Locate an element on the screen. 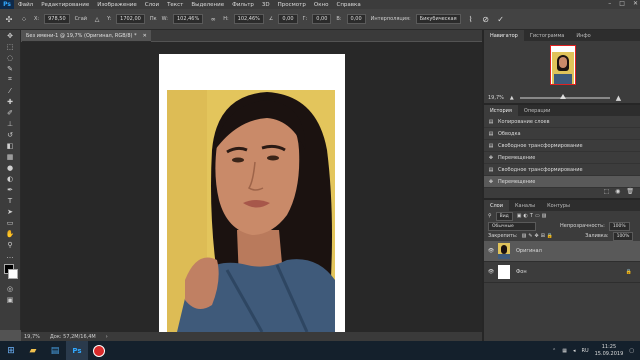 This screenshot has height=360, width=640. zoom-tool-icon: ⚲ is located at coordinates (10, 244).